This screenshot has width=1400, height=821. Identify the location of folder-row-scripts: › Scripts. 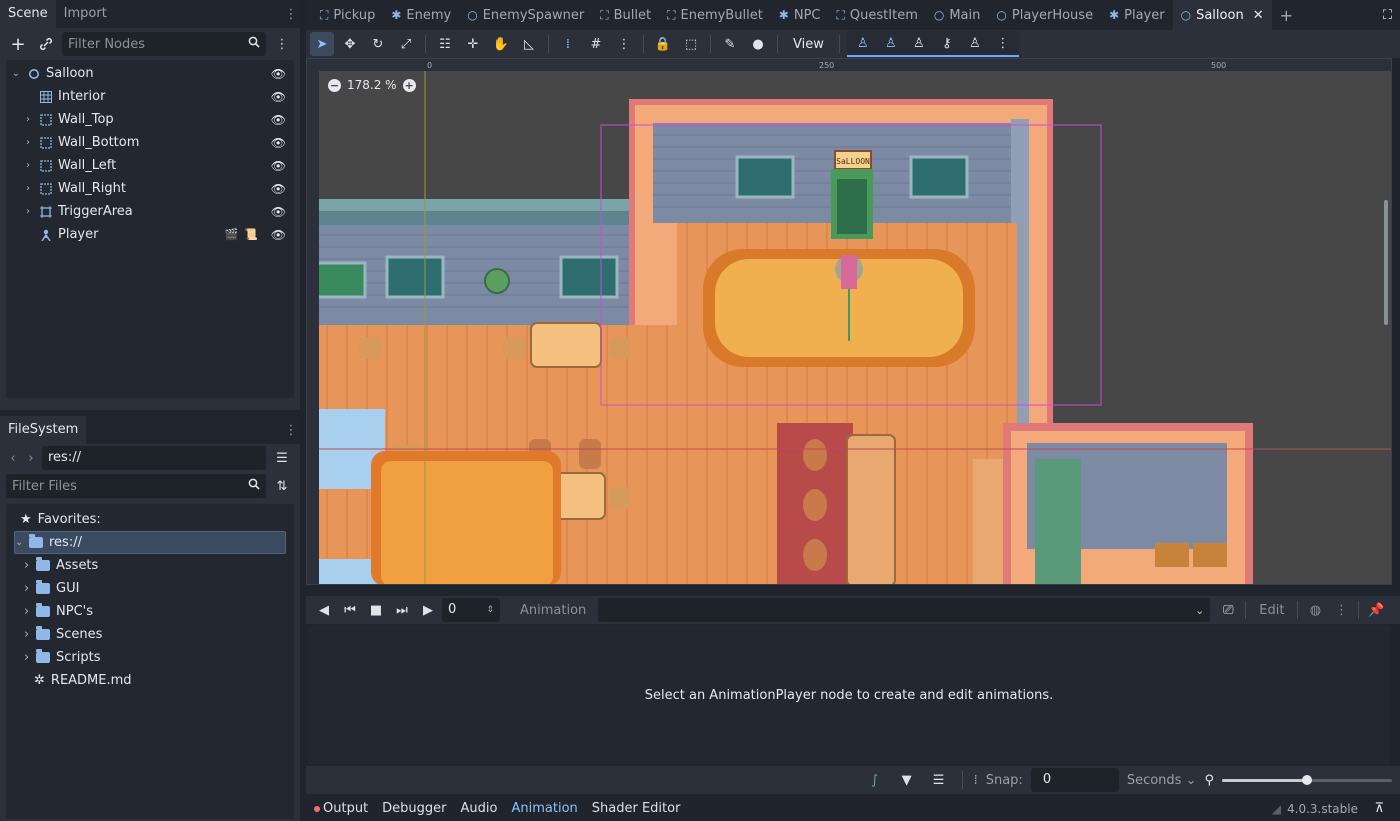
(150, 657).